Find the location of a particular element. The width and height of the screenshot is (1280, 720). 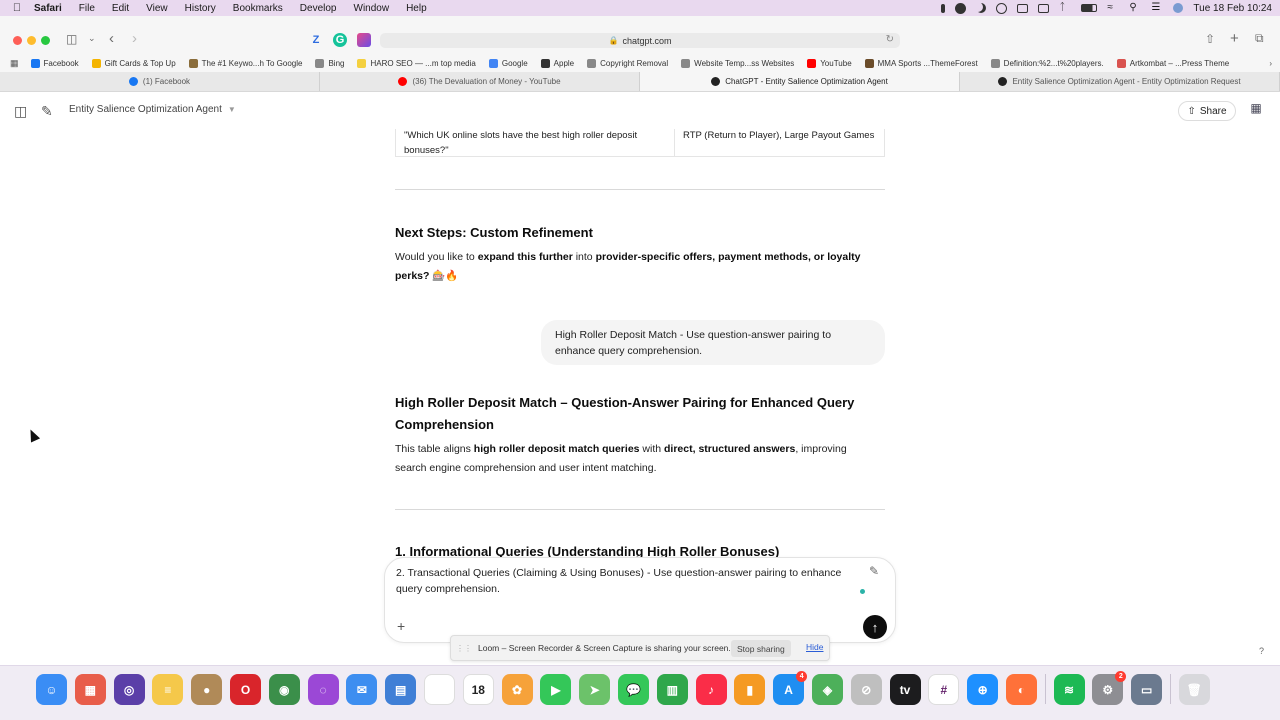

screen-icon is located at coordinates (1044, 8).